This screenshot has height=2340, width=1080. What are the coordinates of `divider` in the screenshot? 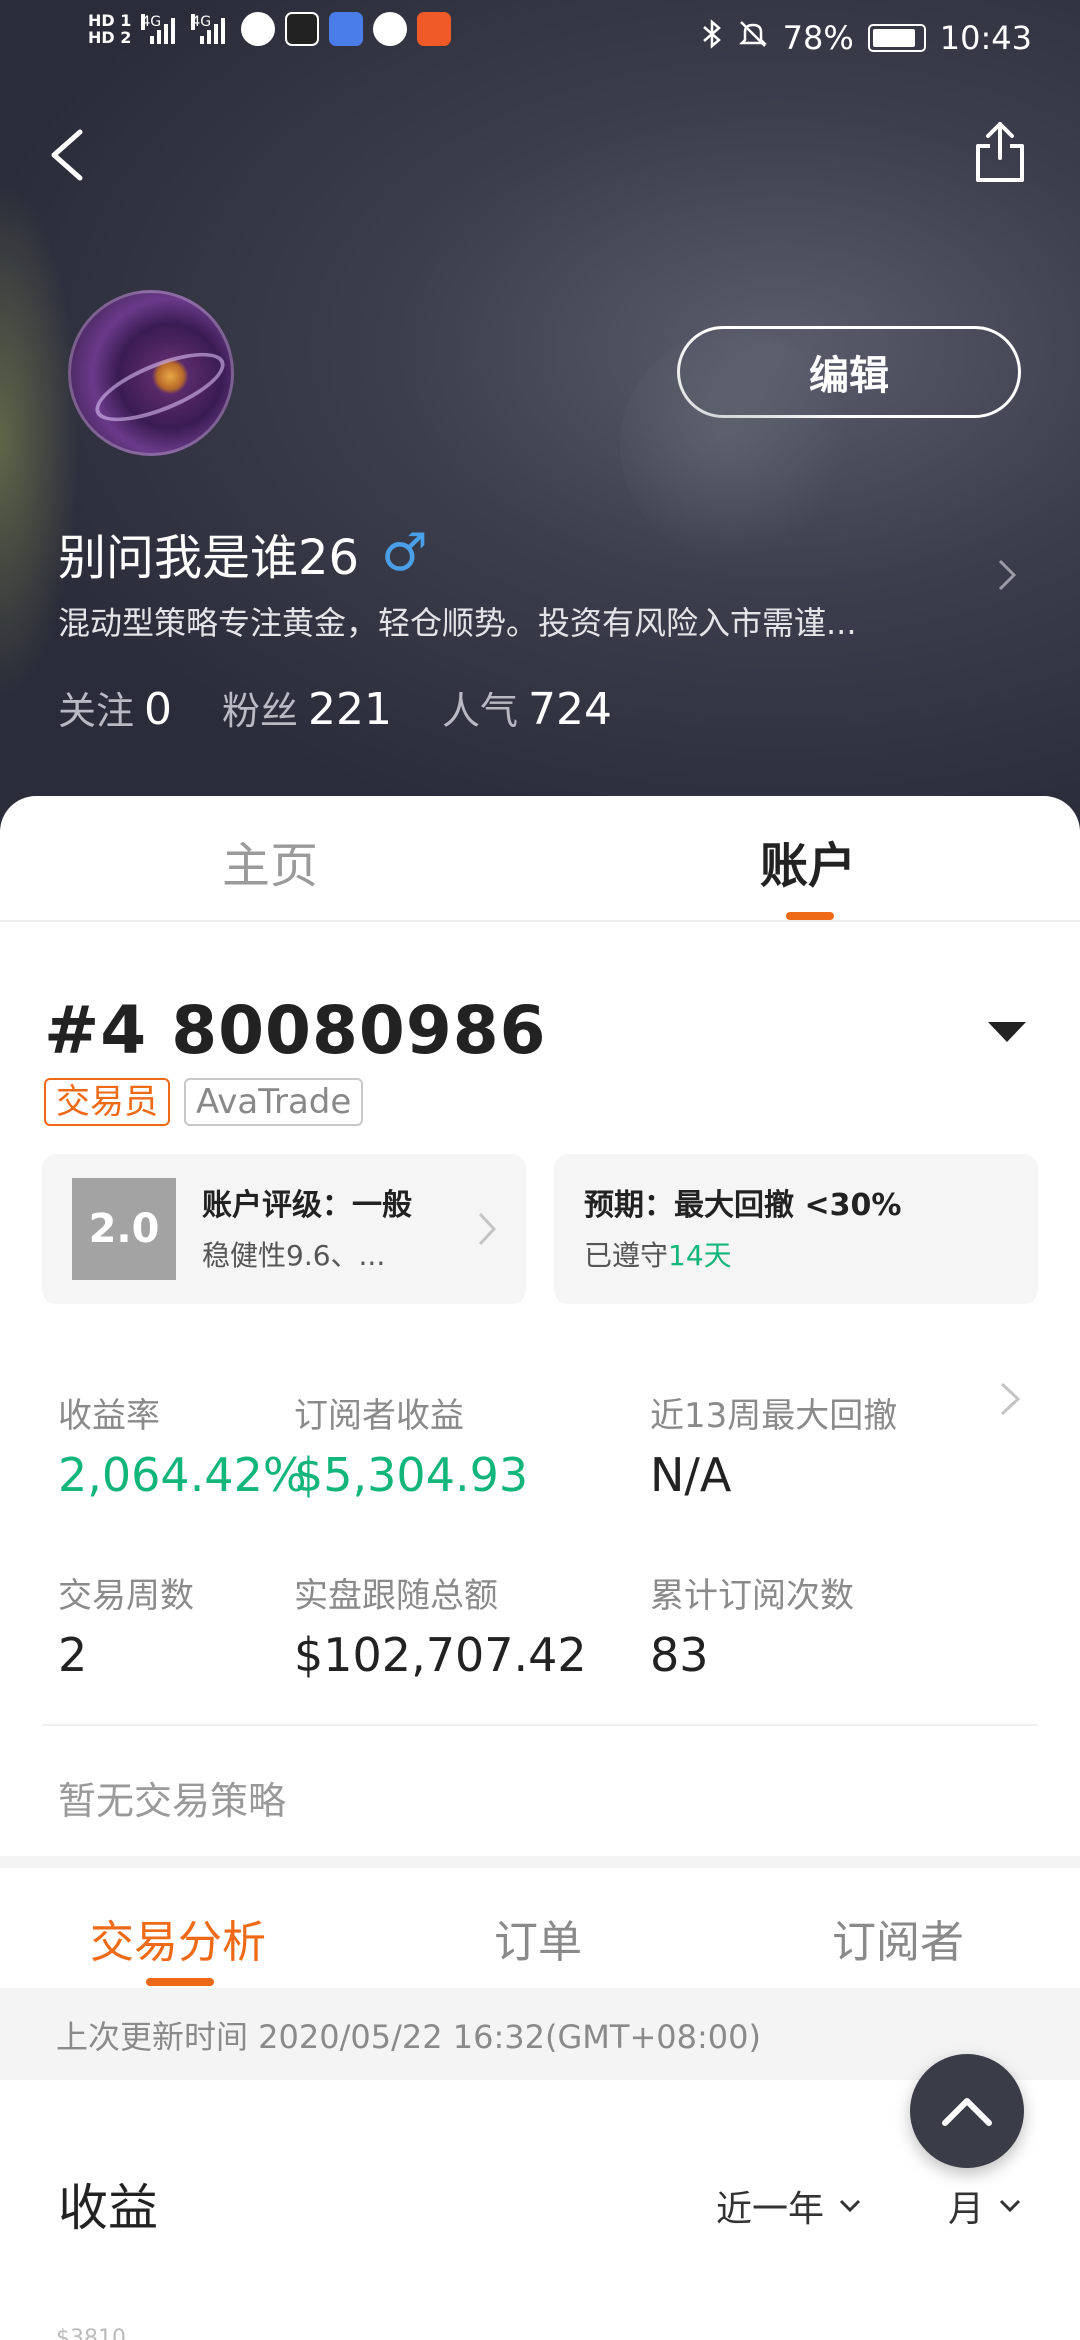 It's located at (540, 1725).